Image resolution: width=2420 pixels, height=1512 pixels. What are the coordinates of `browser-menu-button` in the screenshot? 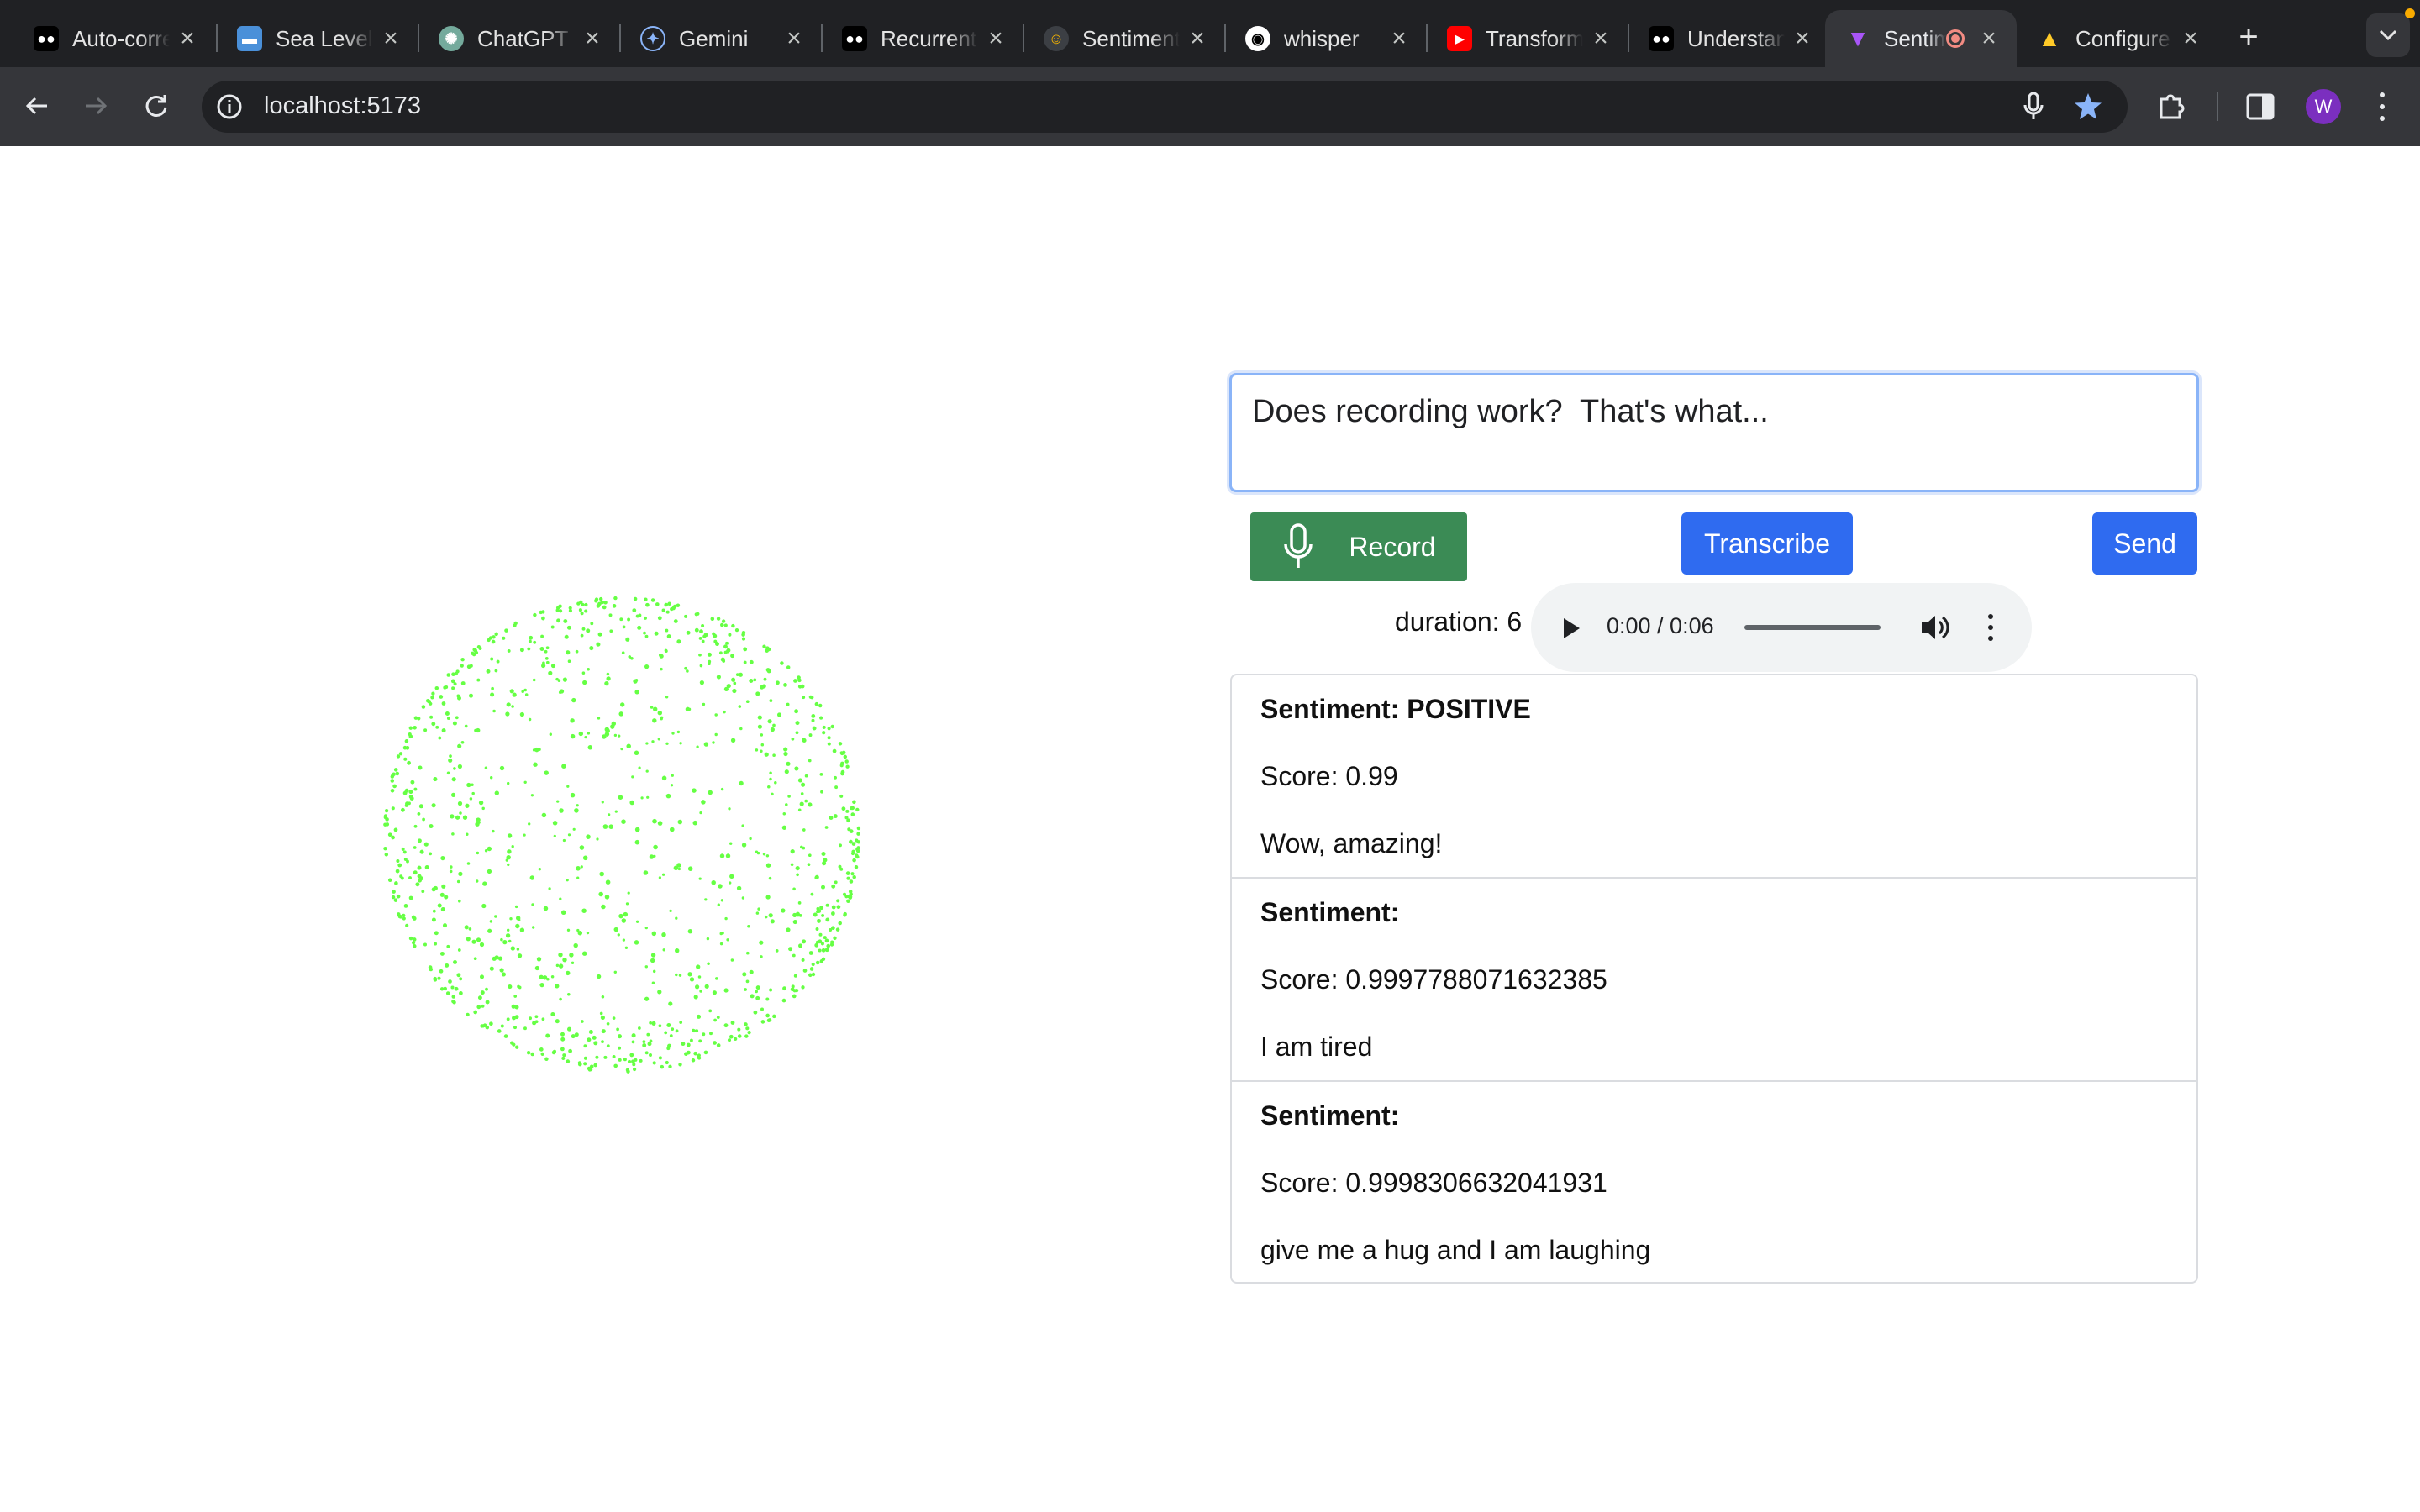 It's located at (2383, 106).